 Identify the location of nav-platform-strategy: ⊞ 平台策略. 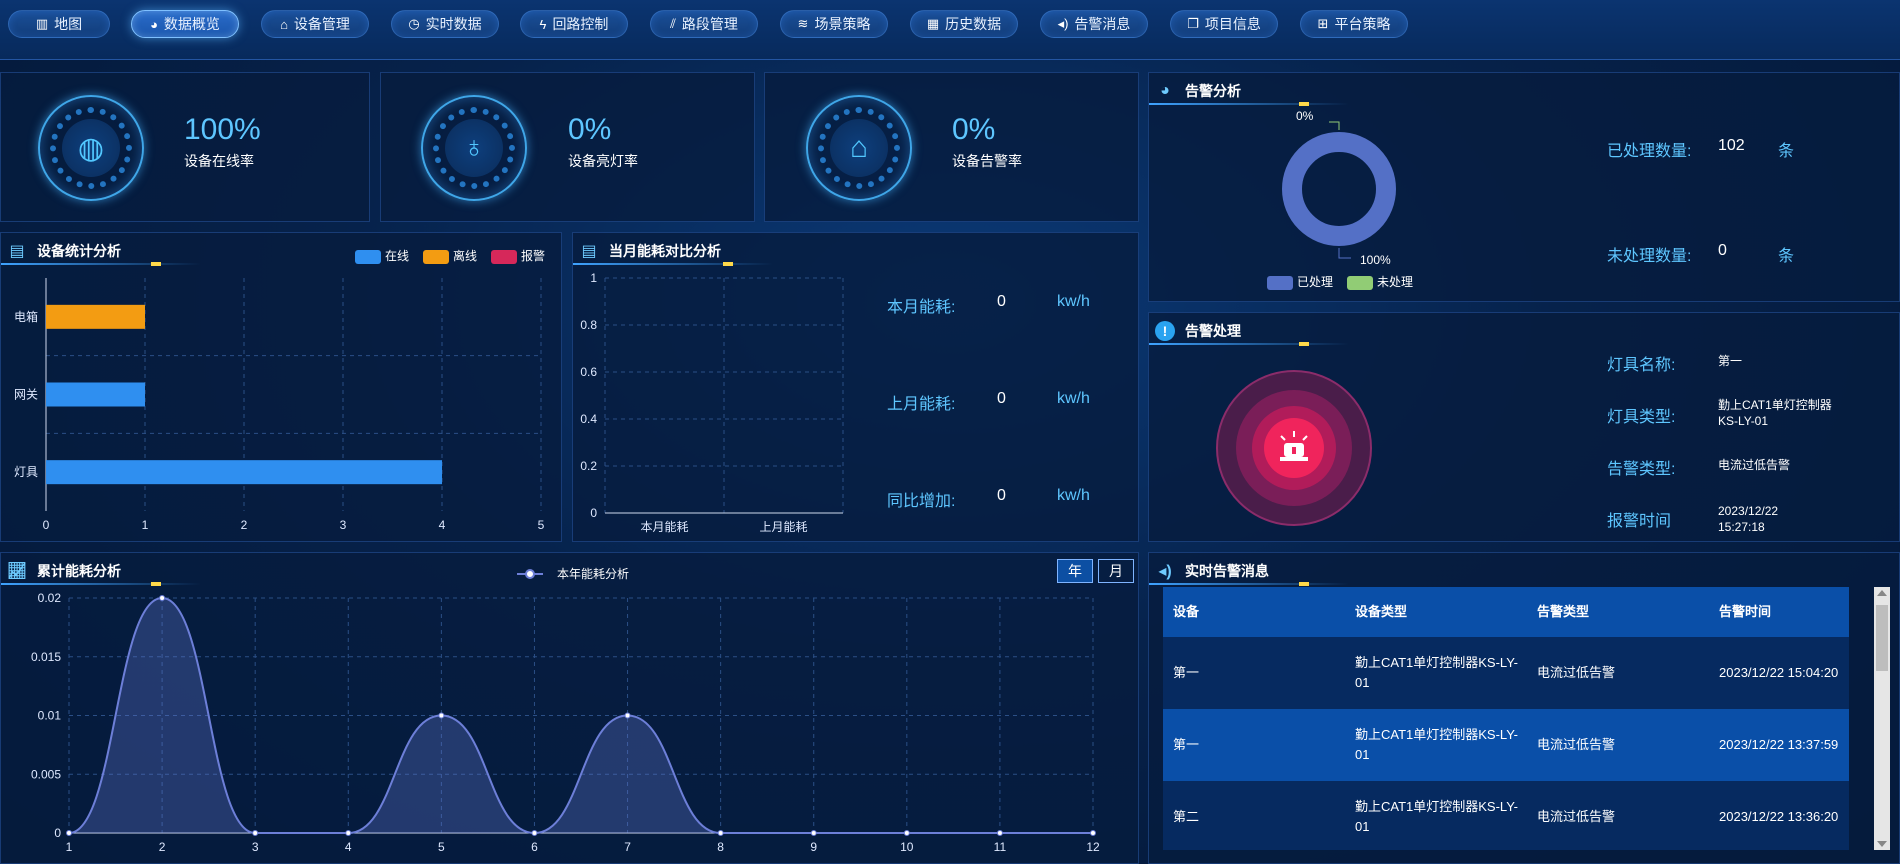
(1354, 24).